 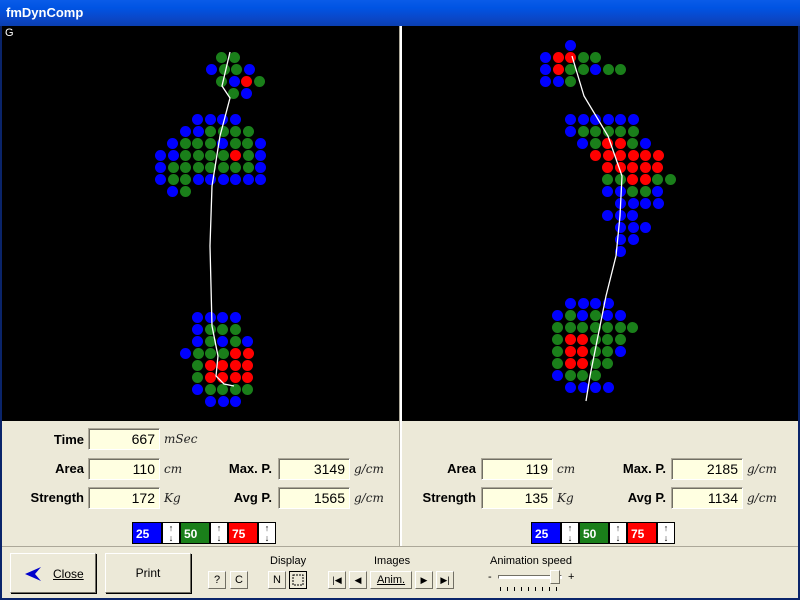 What do you see at coordinates (445, 580) in the screenshot?
I see `last-frame-button: ▶|` at bounding box center [445, 580].